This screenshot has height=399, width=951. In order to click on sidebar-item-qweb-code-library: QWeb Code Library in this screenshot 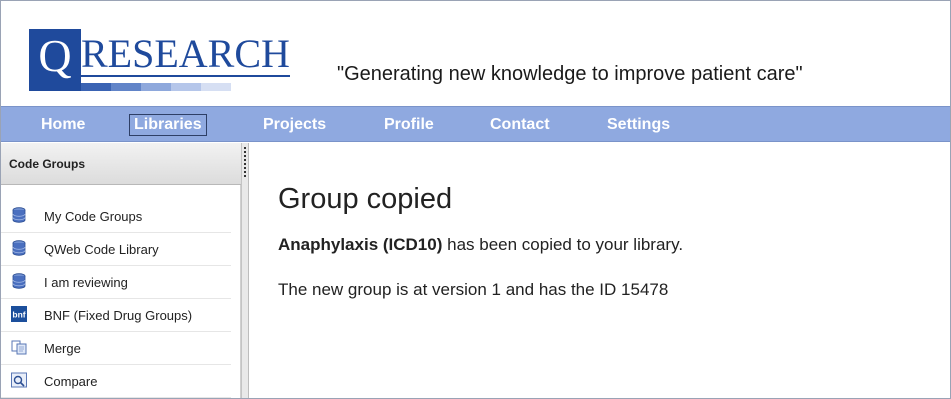, I will do `click(116, 249)`.